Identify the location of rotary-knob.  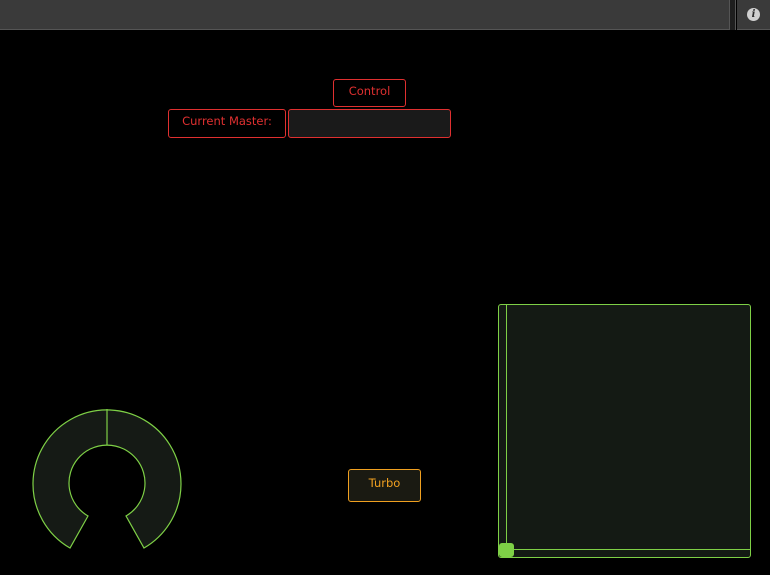
(107, 481).